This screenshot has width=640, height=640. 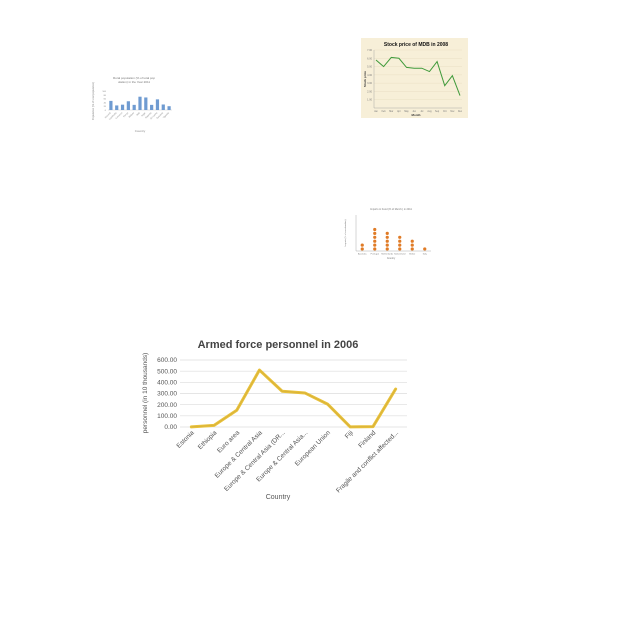 I want to click on x-tick-label: Belize, so click(x=412, y=255).